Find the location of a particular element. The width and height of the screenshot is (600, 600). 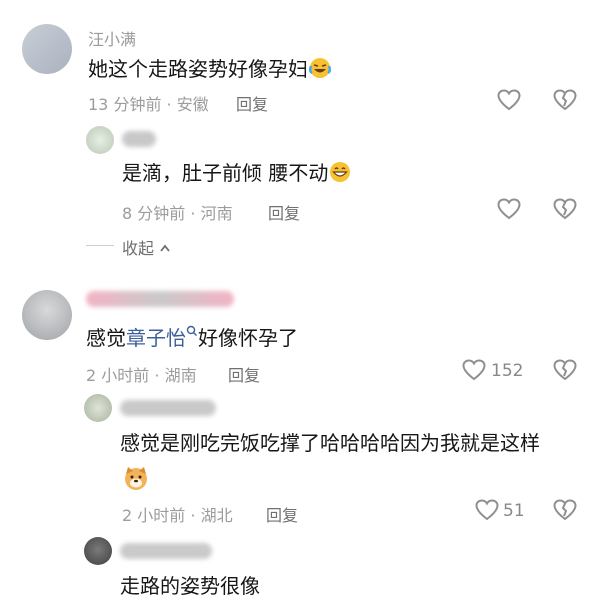

reply-time: 8 分钟前 is located at coordinates (154, 213).